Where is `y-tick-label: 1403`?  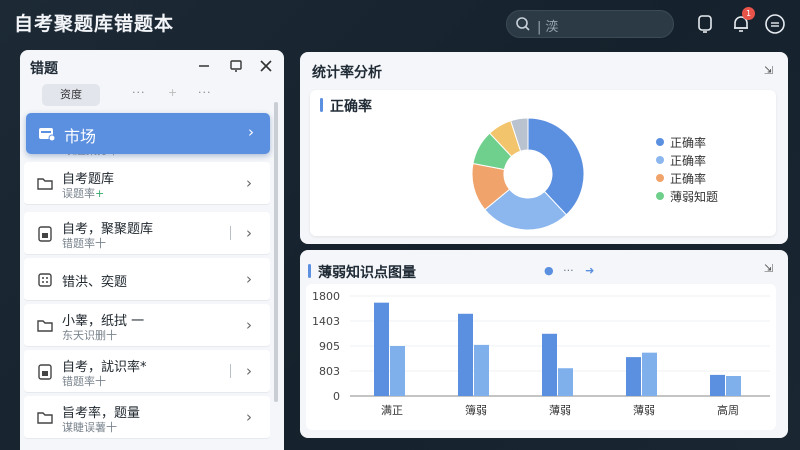
y-tick-label: 1403 is located at coordinates (326, 321).